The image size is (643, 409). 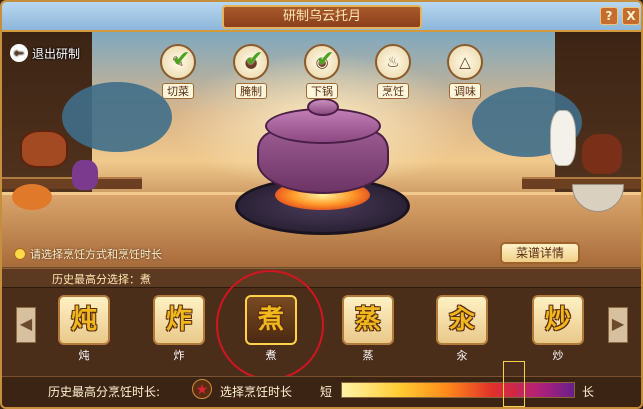 What do you see at coordinates (326, 392) in the screenshot?
I see `short-label: 短` at bounding box center [326, 392].